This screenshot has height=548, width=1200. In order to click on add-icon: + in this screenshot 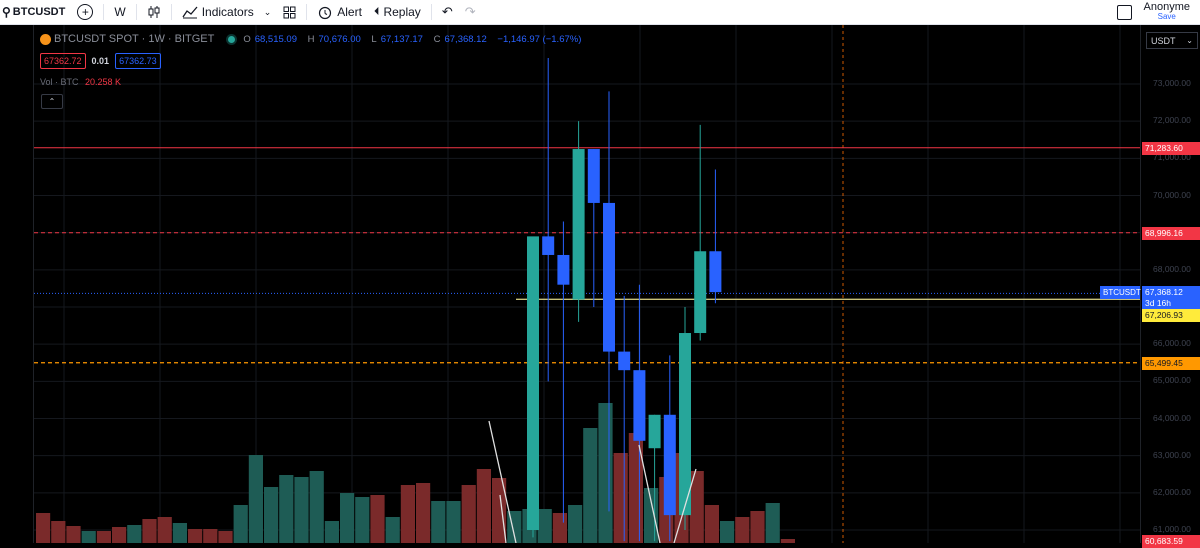, I will do `click(85, 12)`.